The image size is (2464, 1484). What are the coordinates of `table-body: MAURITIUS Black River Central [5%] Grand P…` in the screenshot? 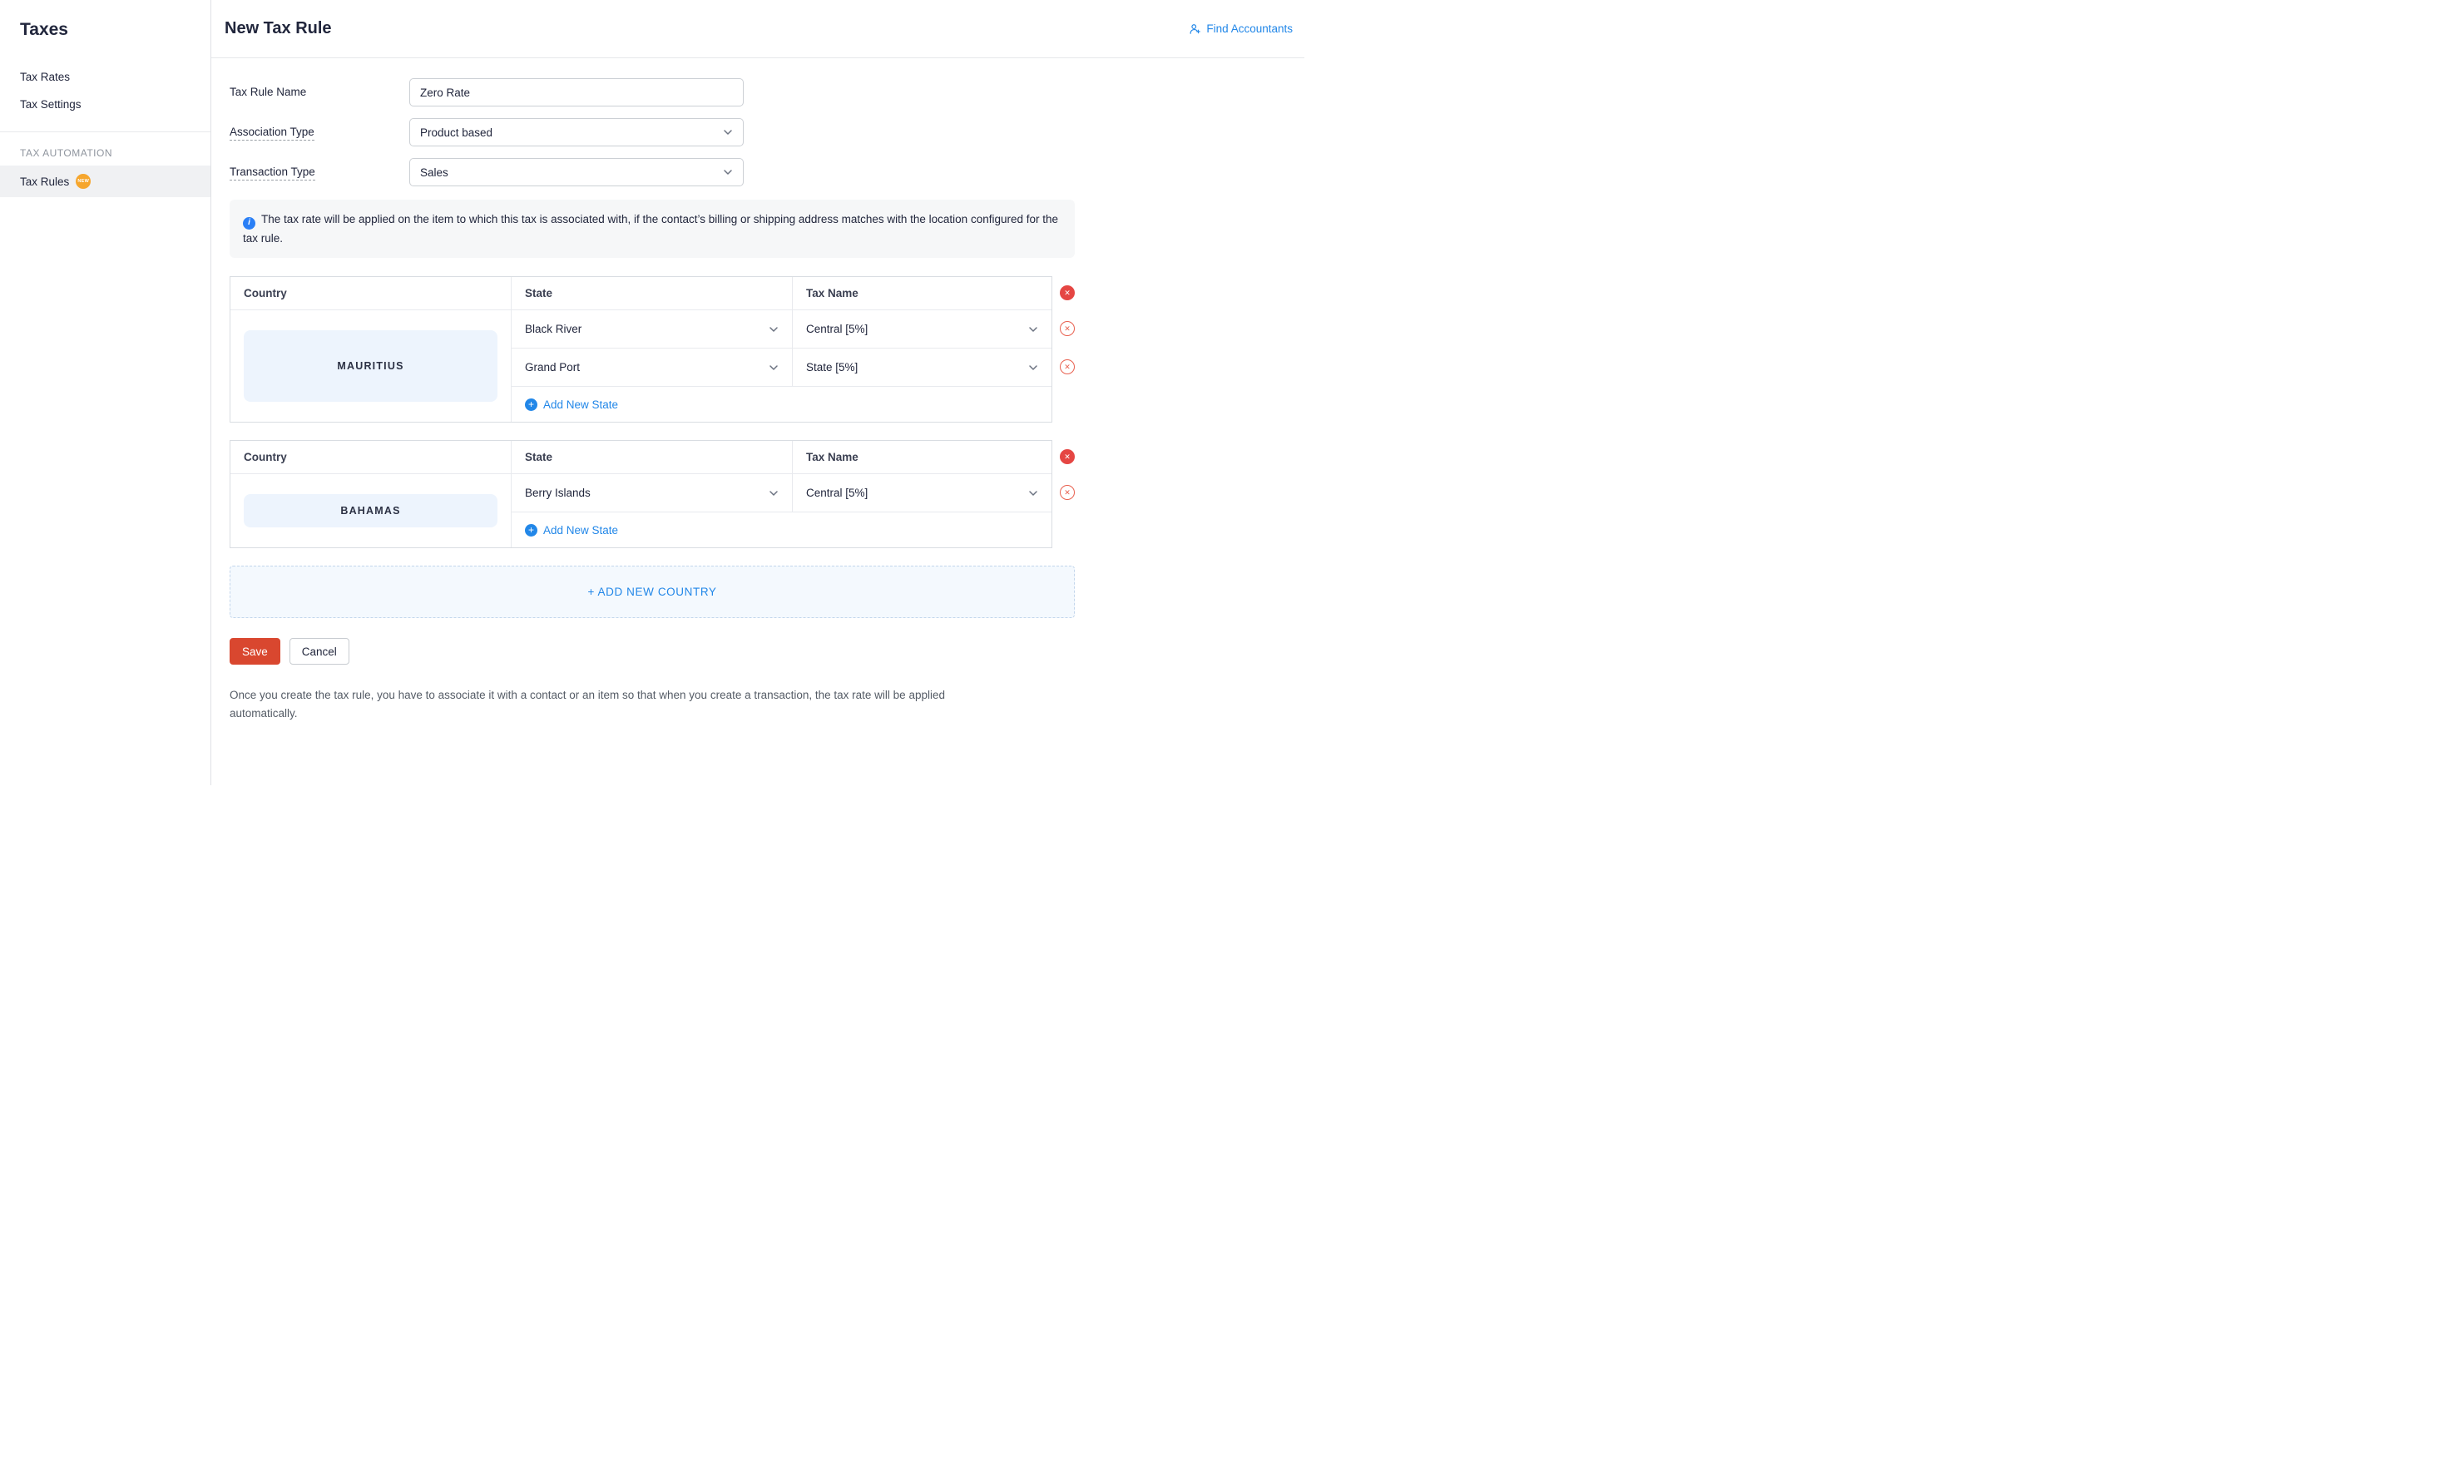 It's located at (640, 366).